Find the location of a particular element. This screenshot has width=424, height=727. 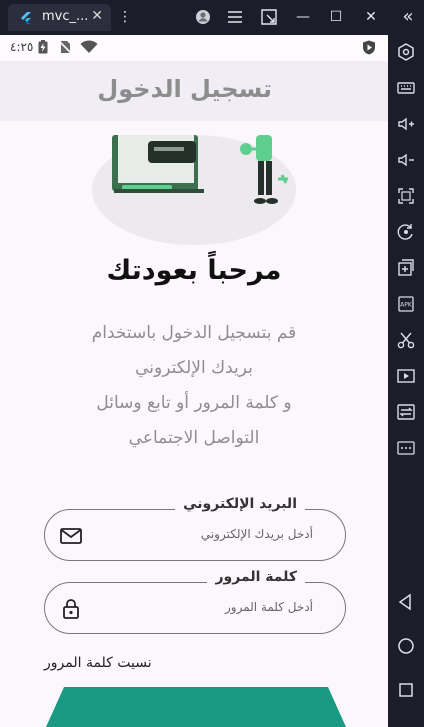

apk-install-icon: APK is located at coordinates (406, 304).